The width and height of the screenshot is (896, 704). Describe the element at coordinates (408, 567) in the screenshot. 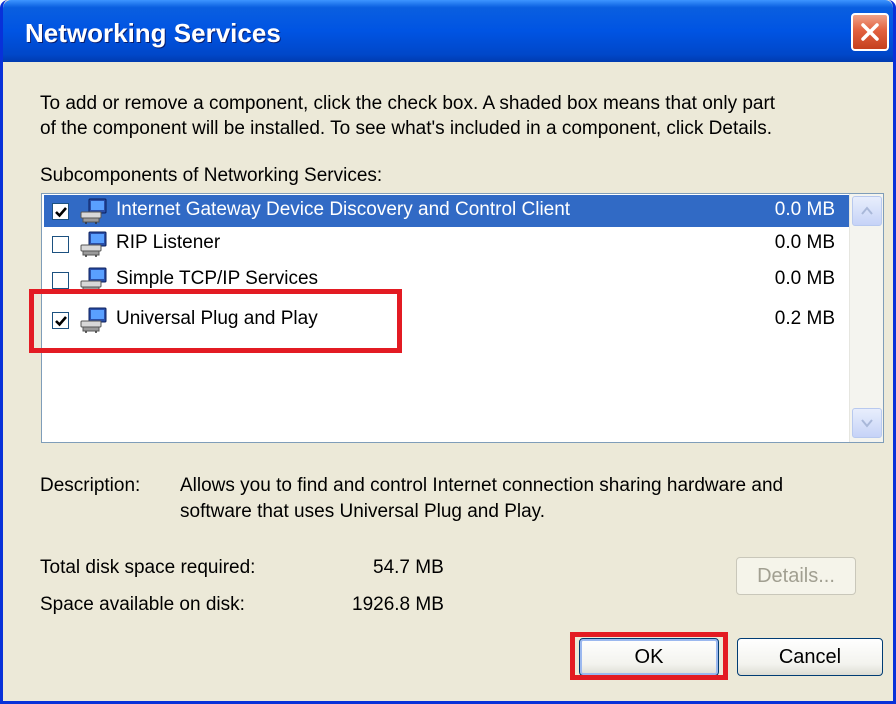

I see `total-disk-space-value: 54.7 MB` at that location.